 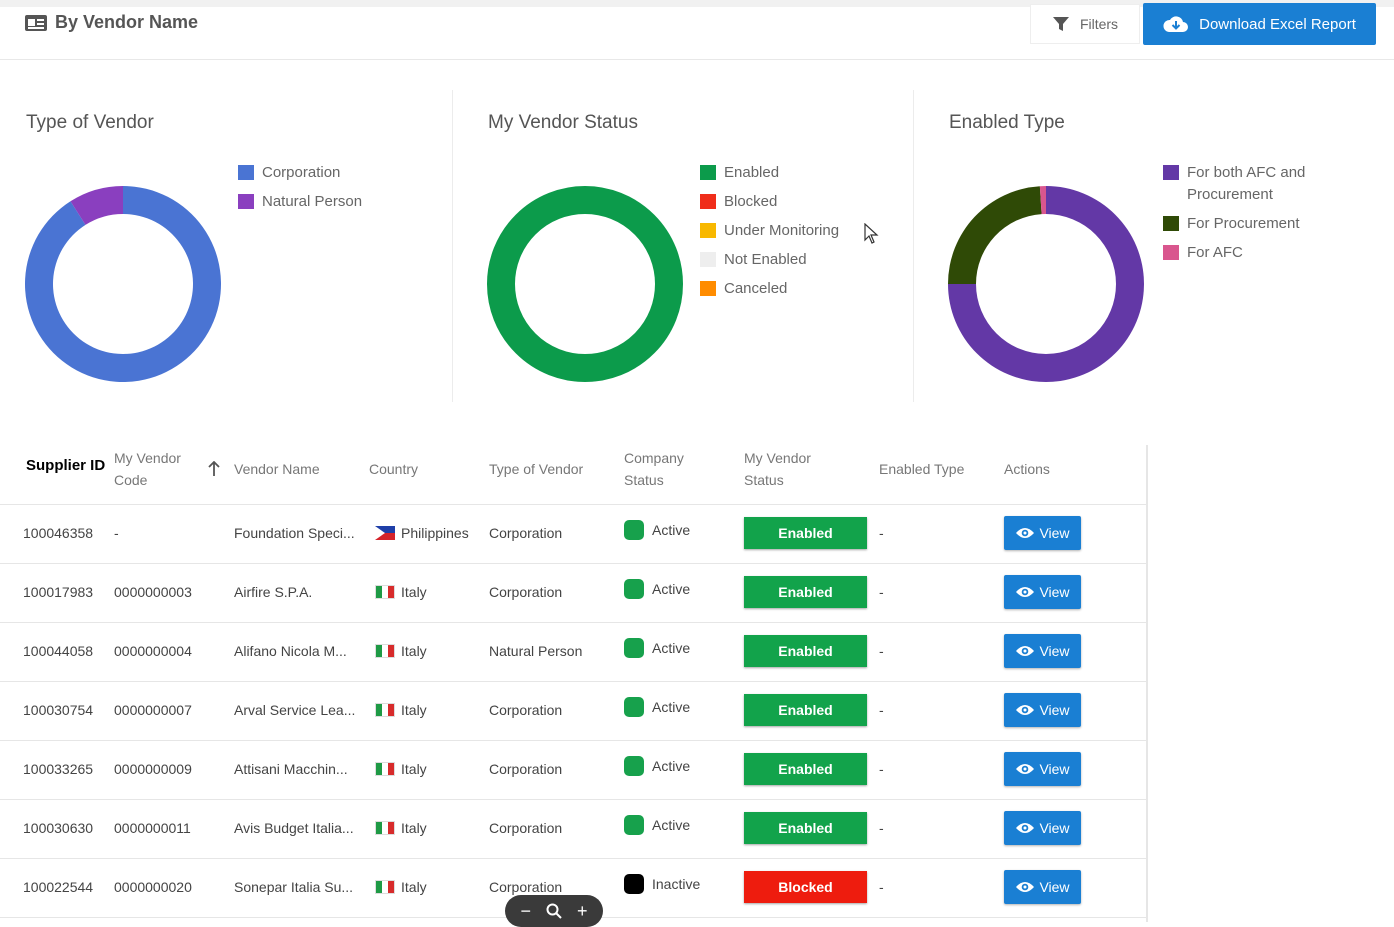 I want to click on col-vendor-name: Vendor Name, so click(x=277, y=469).